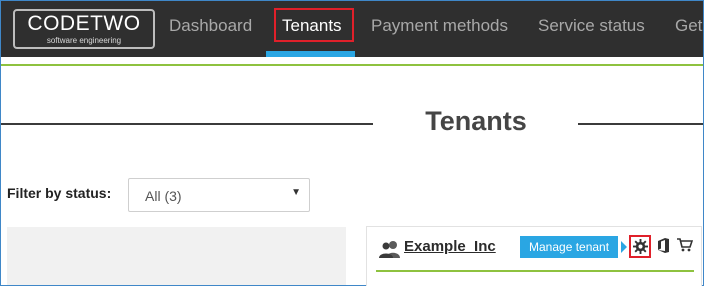 The image size is (704, 286). Describe the element at coordinates (389, 249) in the screenshot. I see `user-group-icon` at that location.